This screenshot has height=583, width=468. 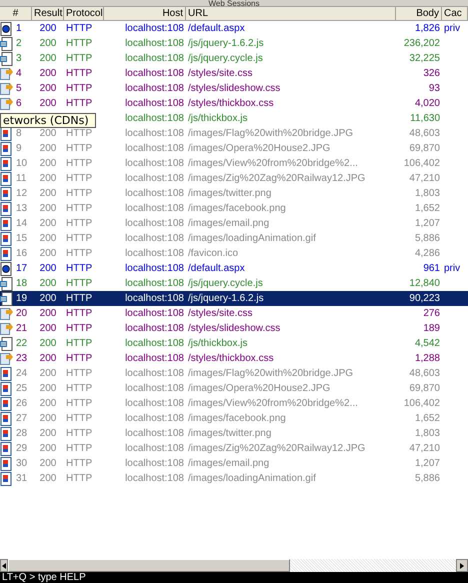 What do you see at coordinates (234, 73) in the screenshot?
I see `session-row: 4 200 HTTP localhost:108 /styles/site.css 326` at bounding box center [234, 73].